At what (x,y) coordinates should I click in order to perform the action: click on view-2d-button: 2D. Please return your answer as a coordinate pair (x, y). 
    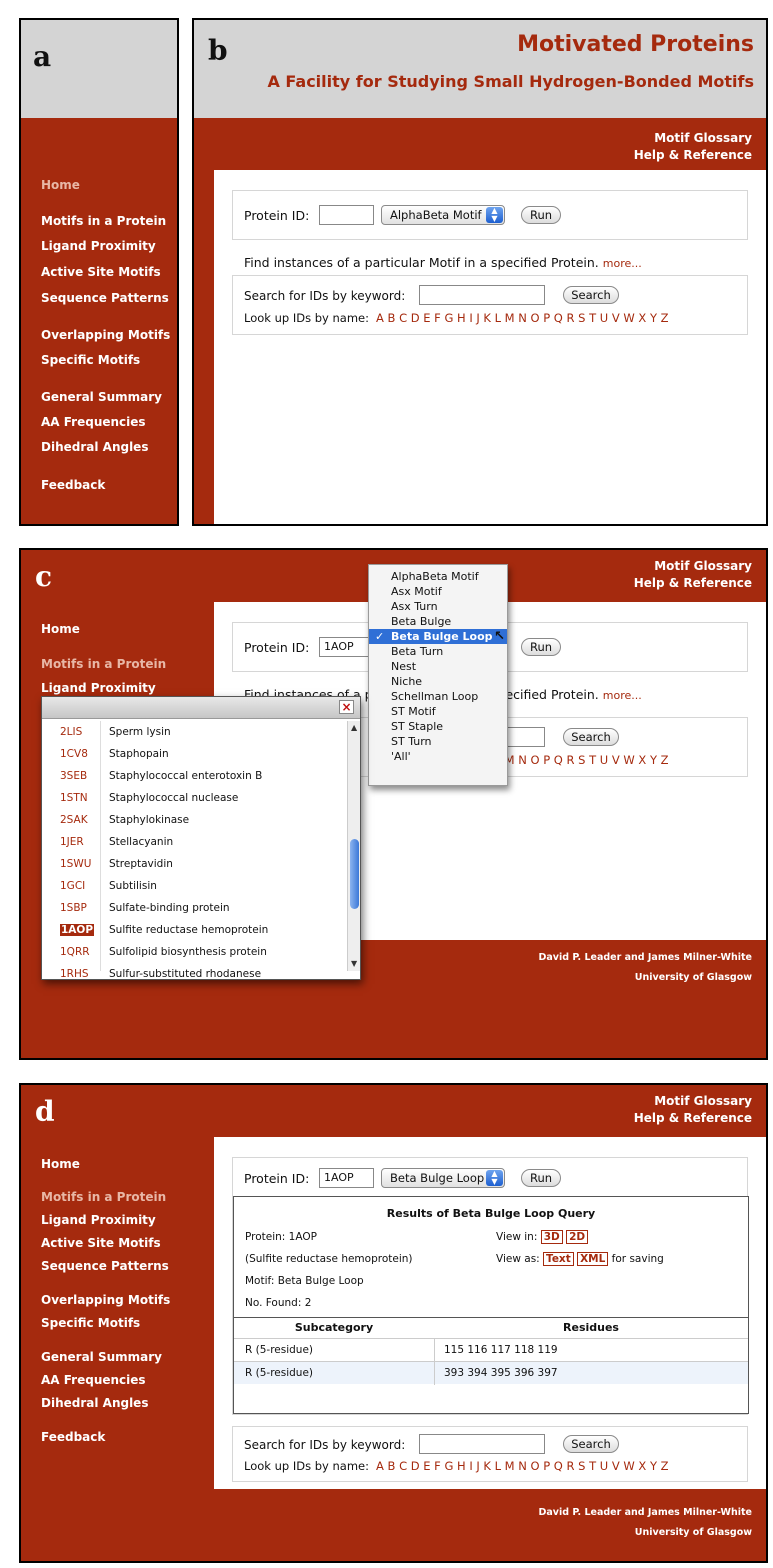
    Looking at the image, I should click on (577, 1237).